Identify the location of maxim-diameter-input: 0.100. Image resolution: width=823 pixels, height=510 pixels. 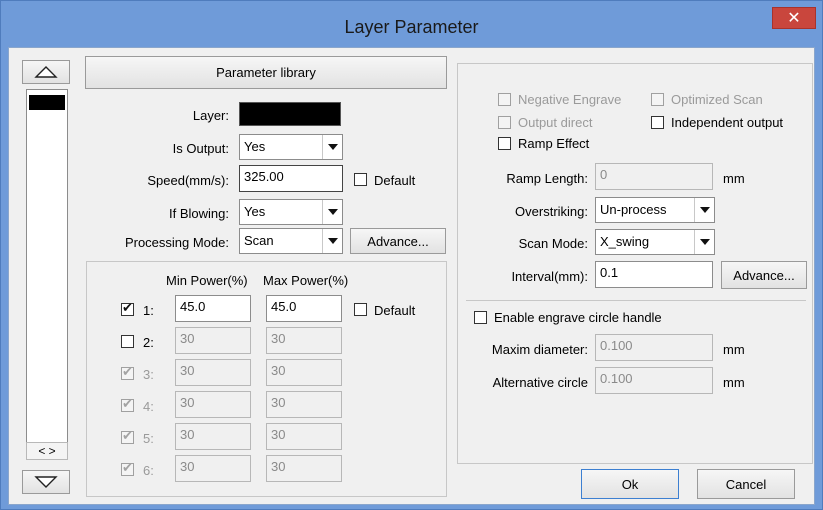
(654, 347).